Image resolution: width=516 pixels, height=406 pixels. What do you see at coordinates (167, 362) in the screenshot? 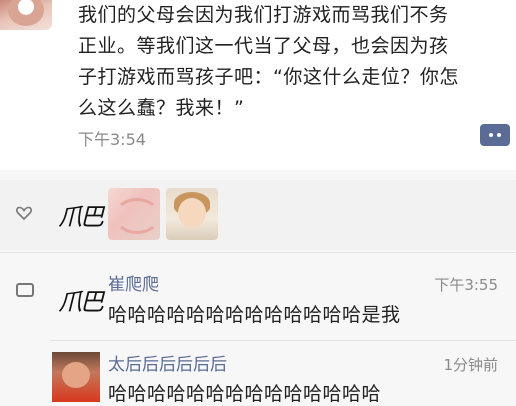
I see `commenter-name: 太后后后后后后` at bounding box center [167, 362].